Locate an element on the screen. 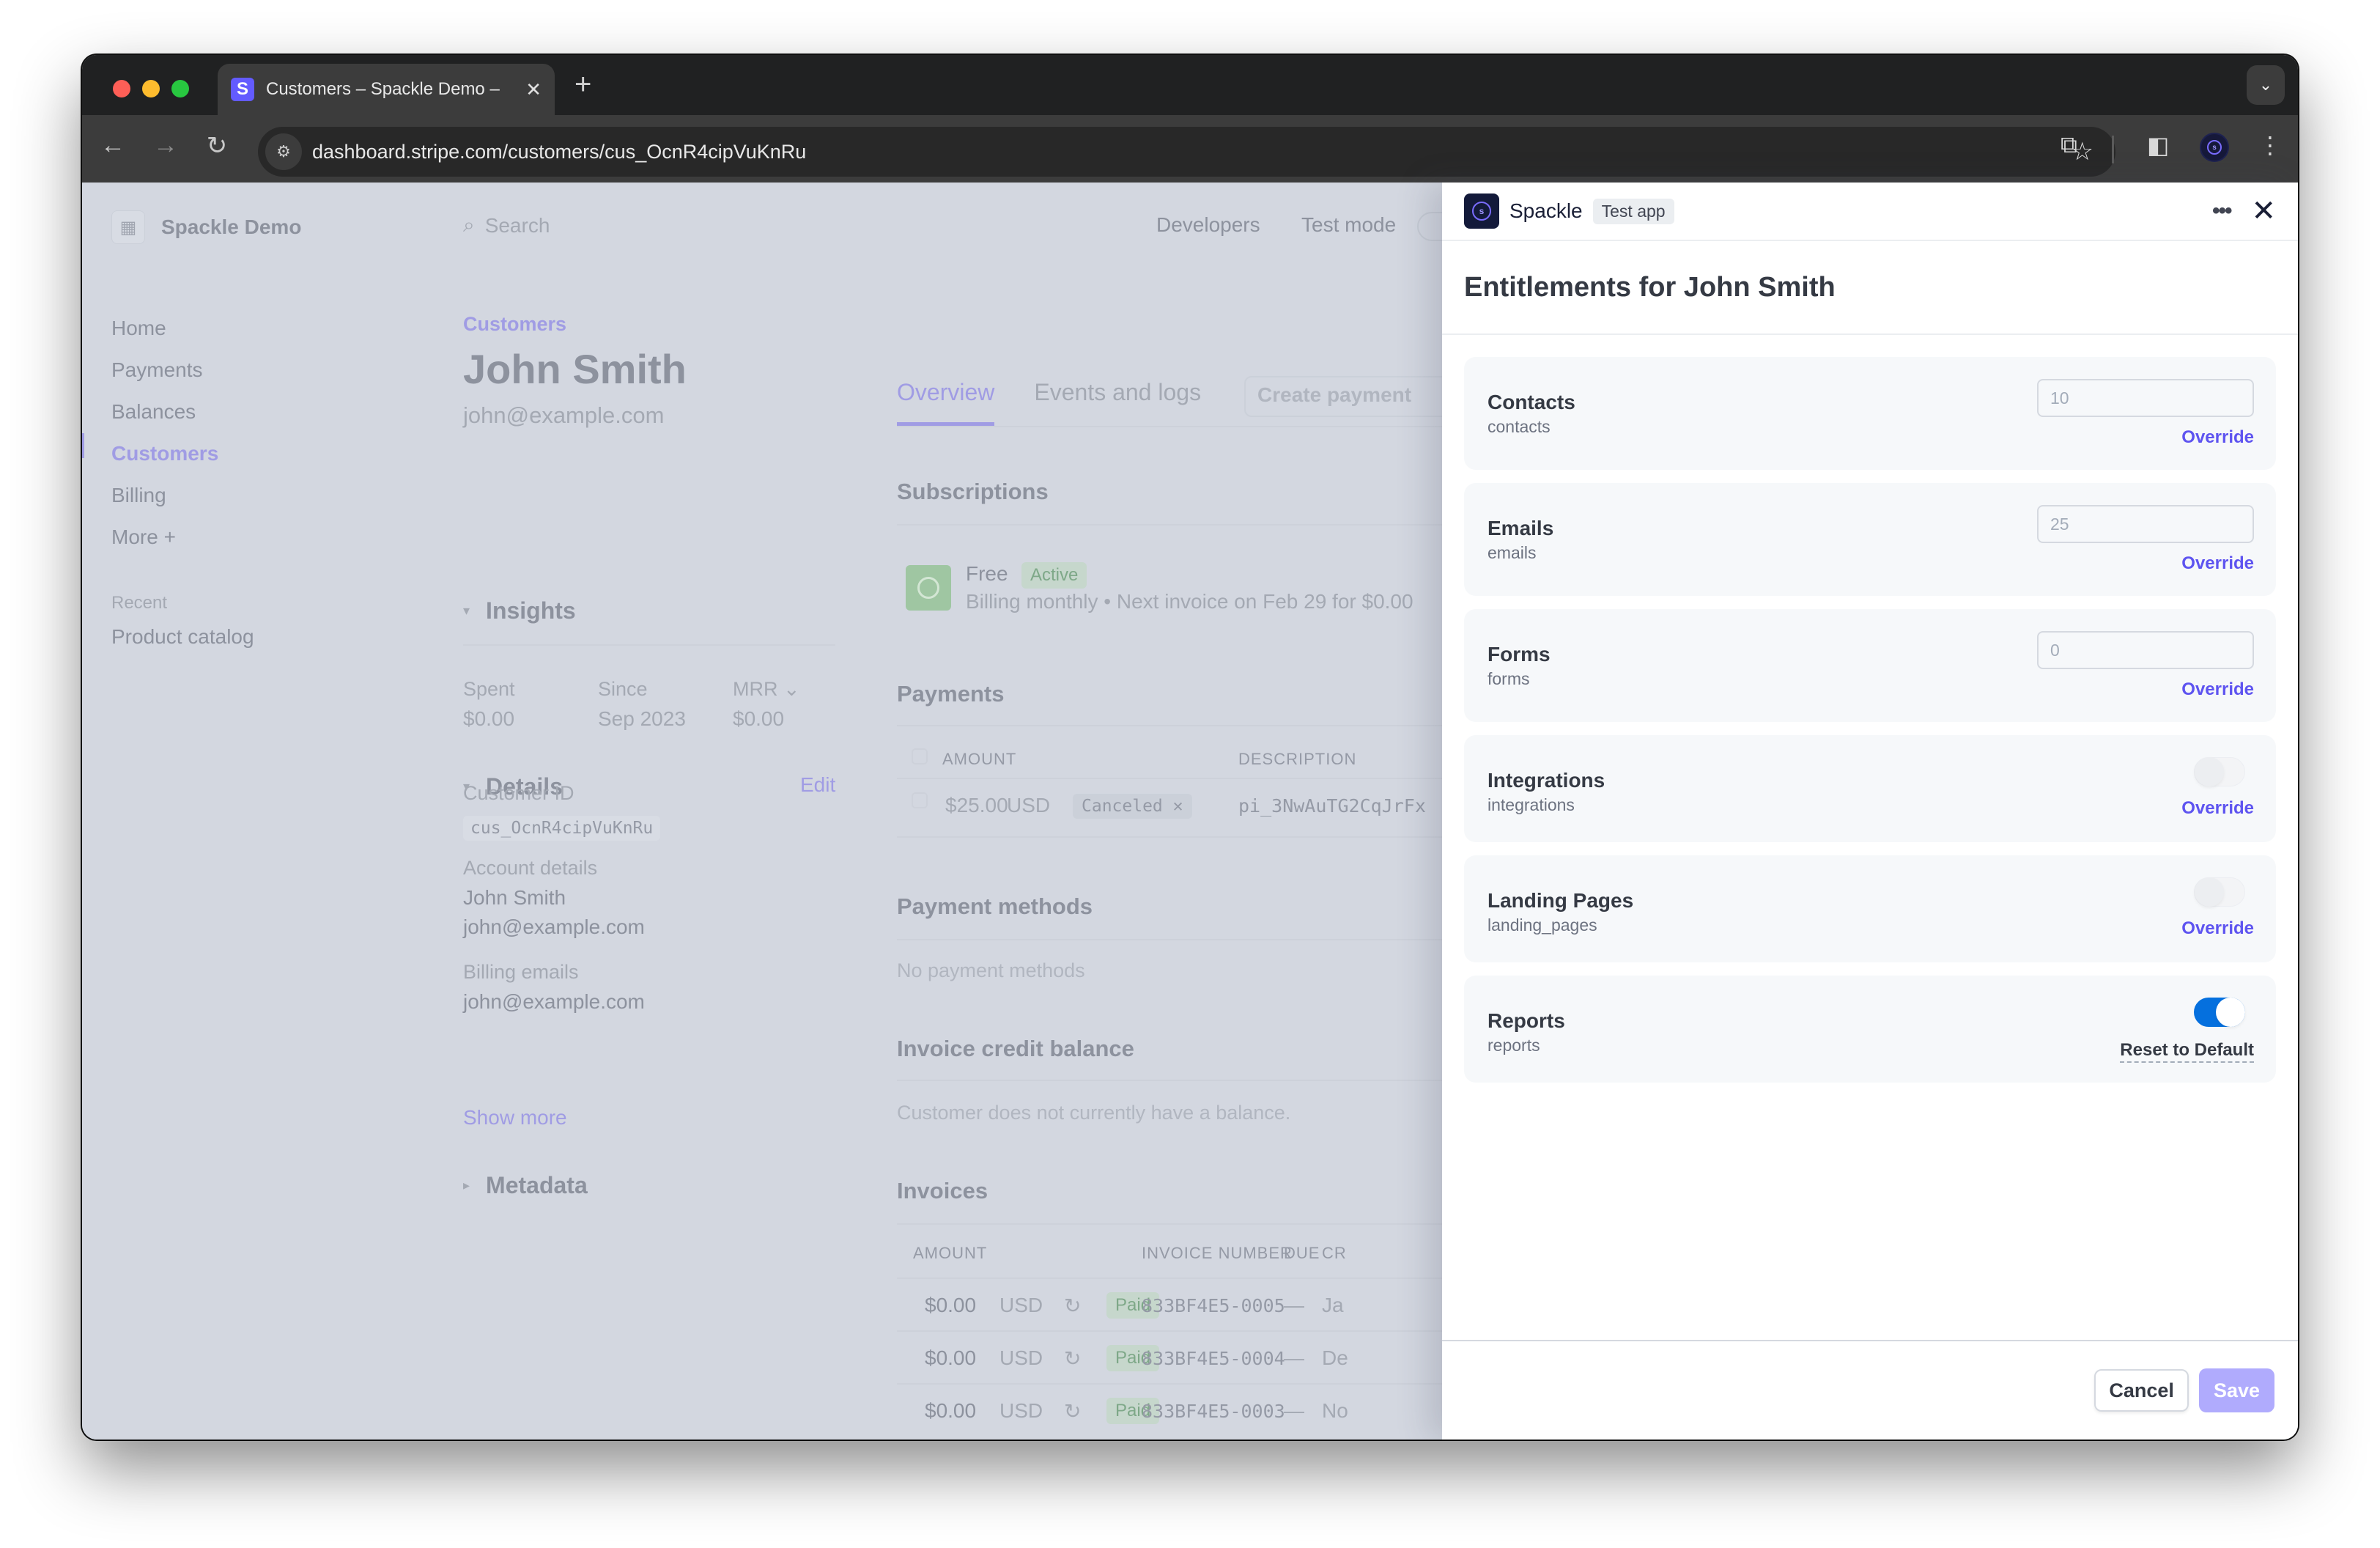  browser-tab: S Customers – Spackle Demo – ✕ is located at coordinates (386, 89).